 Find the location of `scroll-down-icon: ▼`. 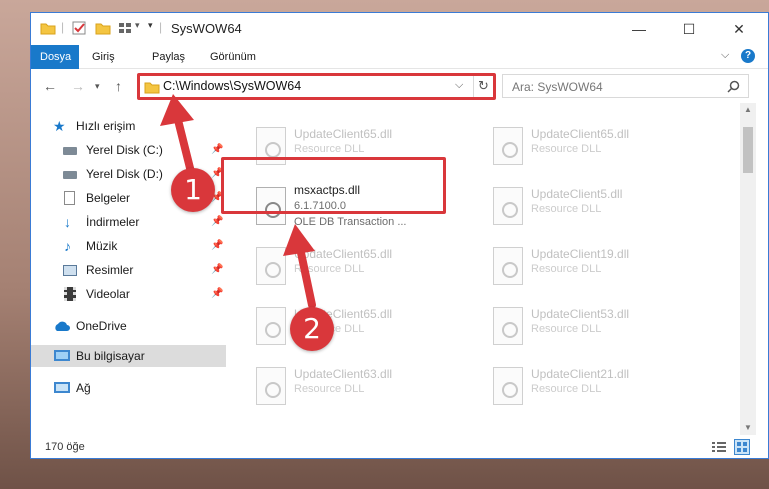

scroll-down-icon: ▼ is located at coordinates (748, 427).